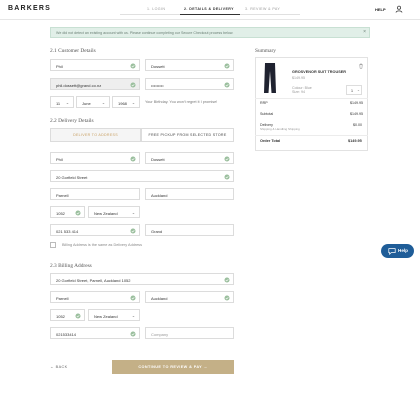 The image size is (420, 396). Describe the element at coordinates (95, 230) in the screenshot. I see `delivery-phone-field: 021 533 414` at that location.